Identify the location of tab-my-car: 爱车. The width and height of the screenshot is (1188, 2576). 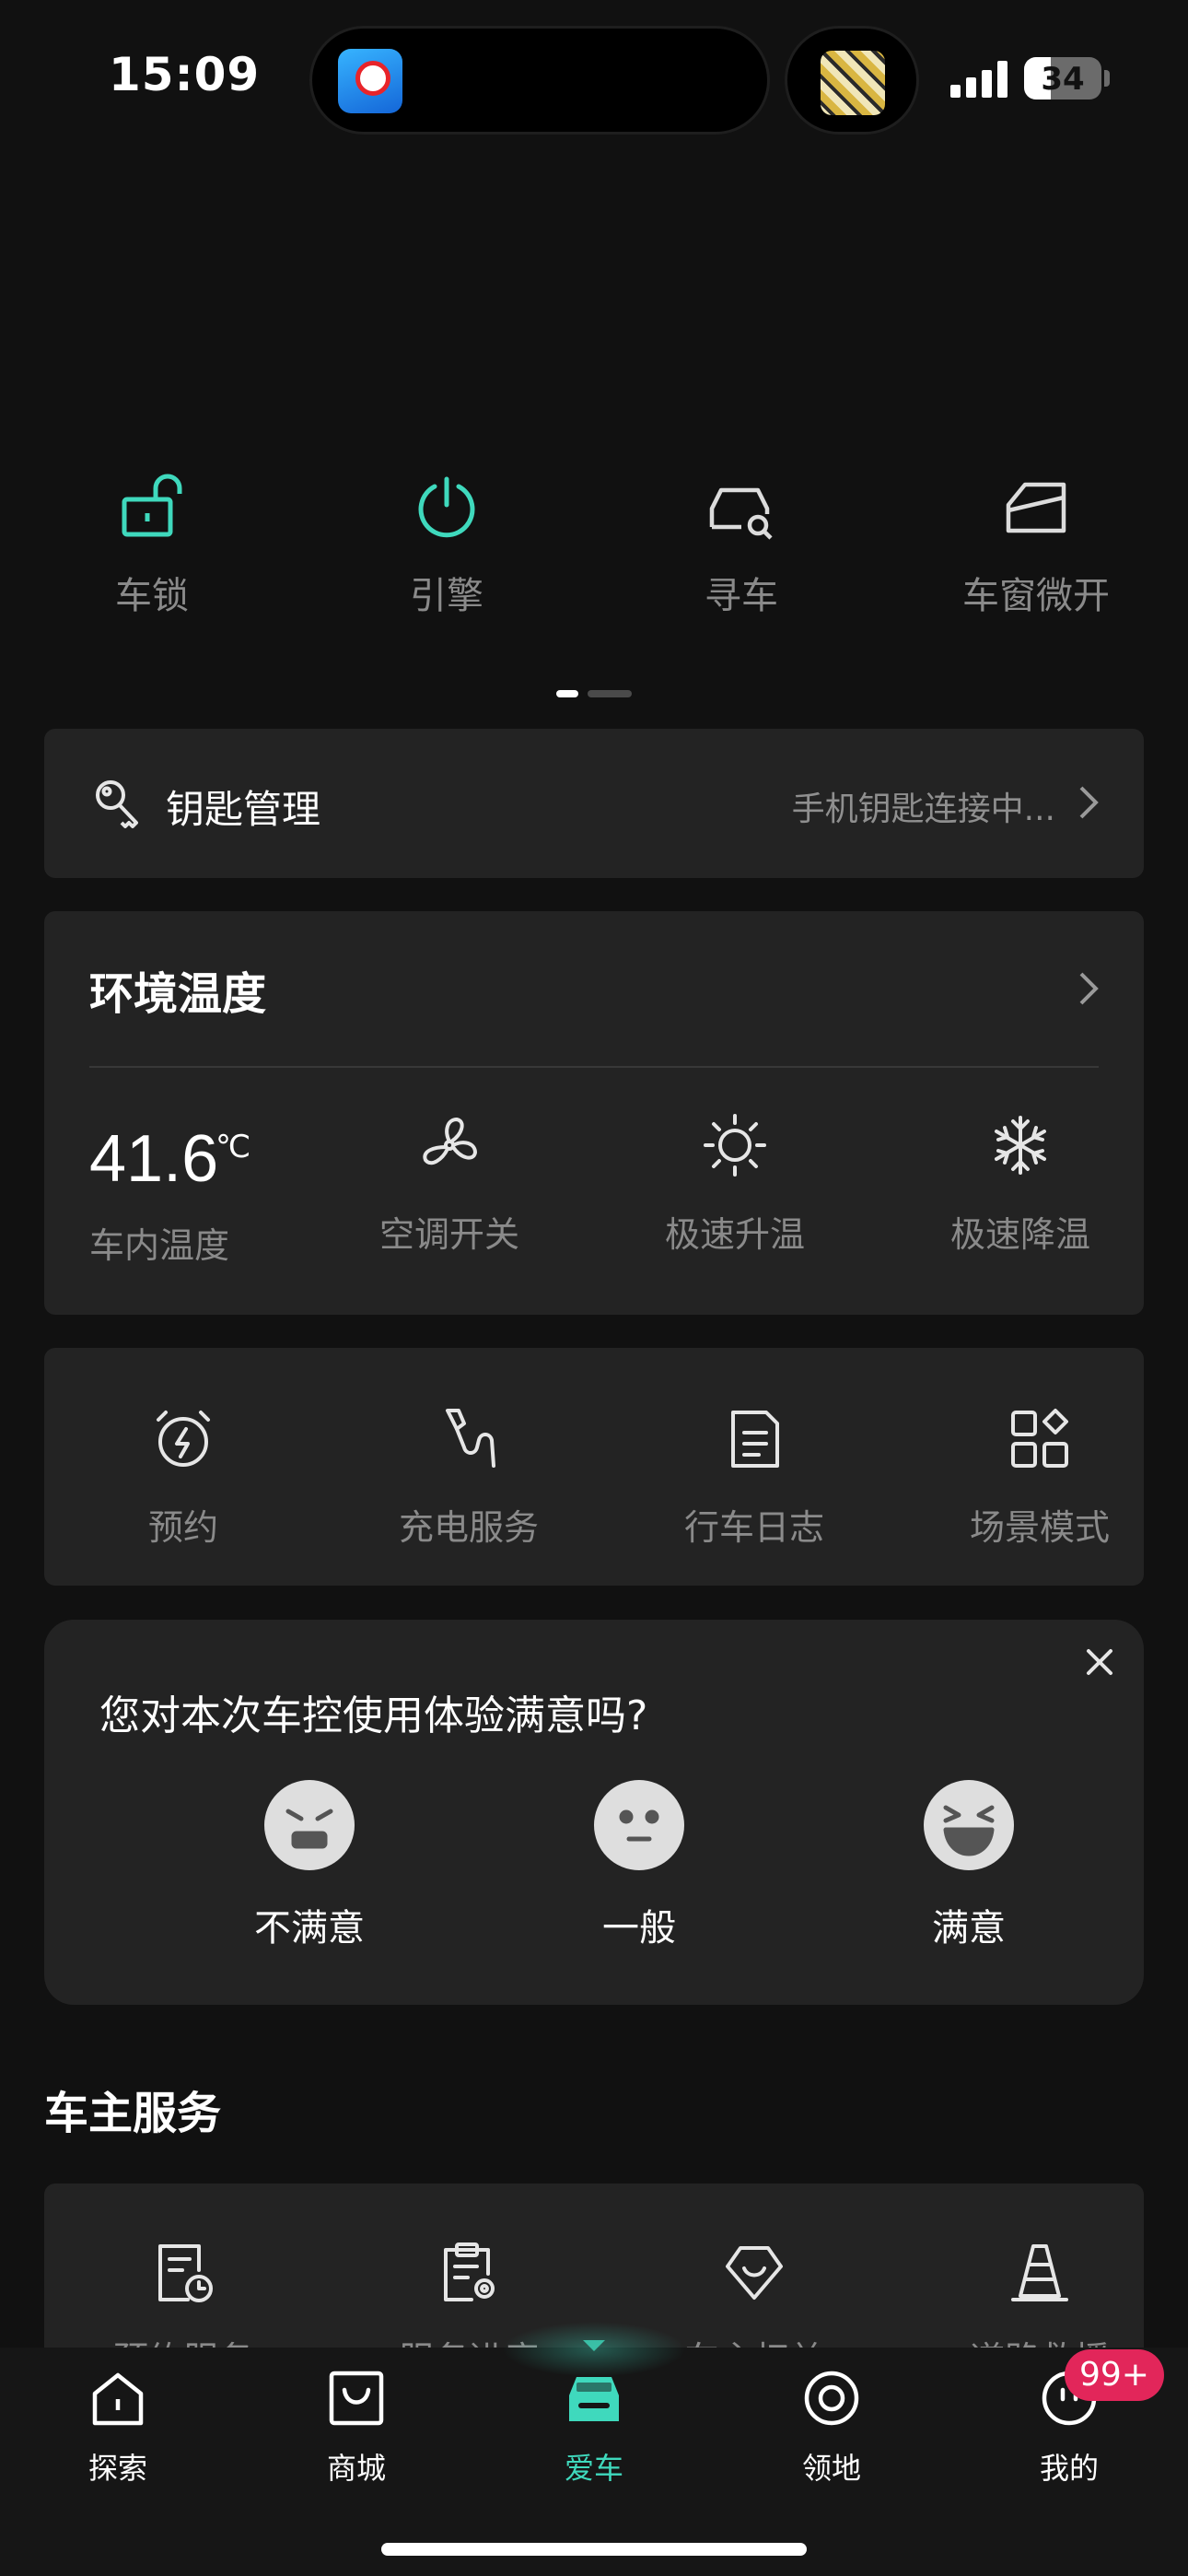
(594, 2428).